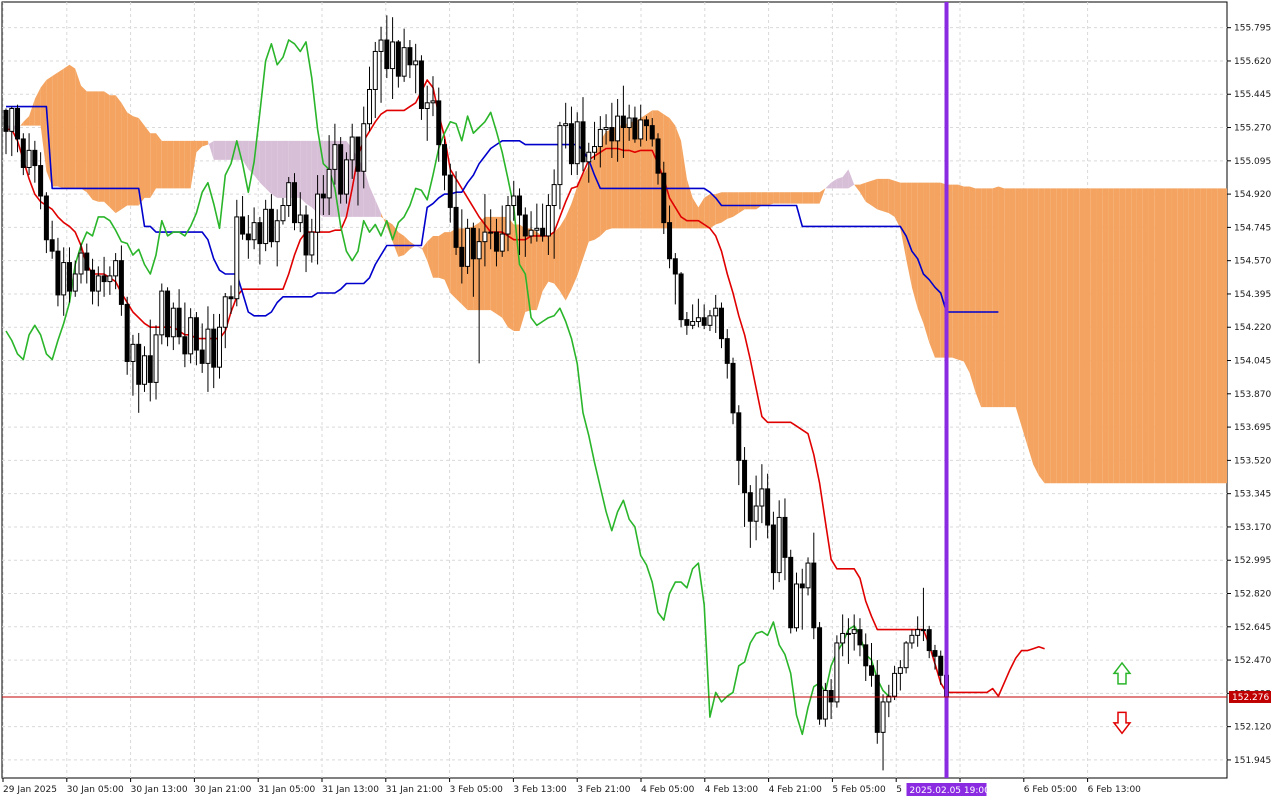 This screenshot has height=804, width=1280. Describe the element at coordinates (668, 790) in the screenshot. I see `time-tick-label: 4 Feb 05:00` at that location.